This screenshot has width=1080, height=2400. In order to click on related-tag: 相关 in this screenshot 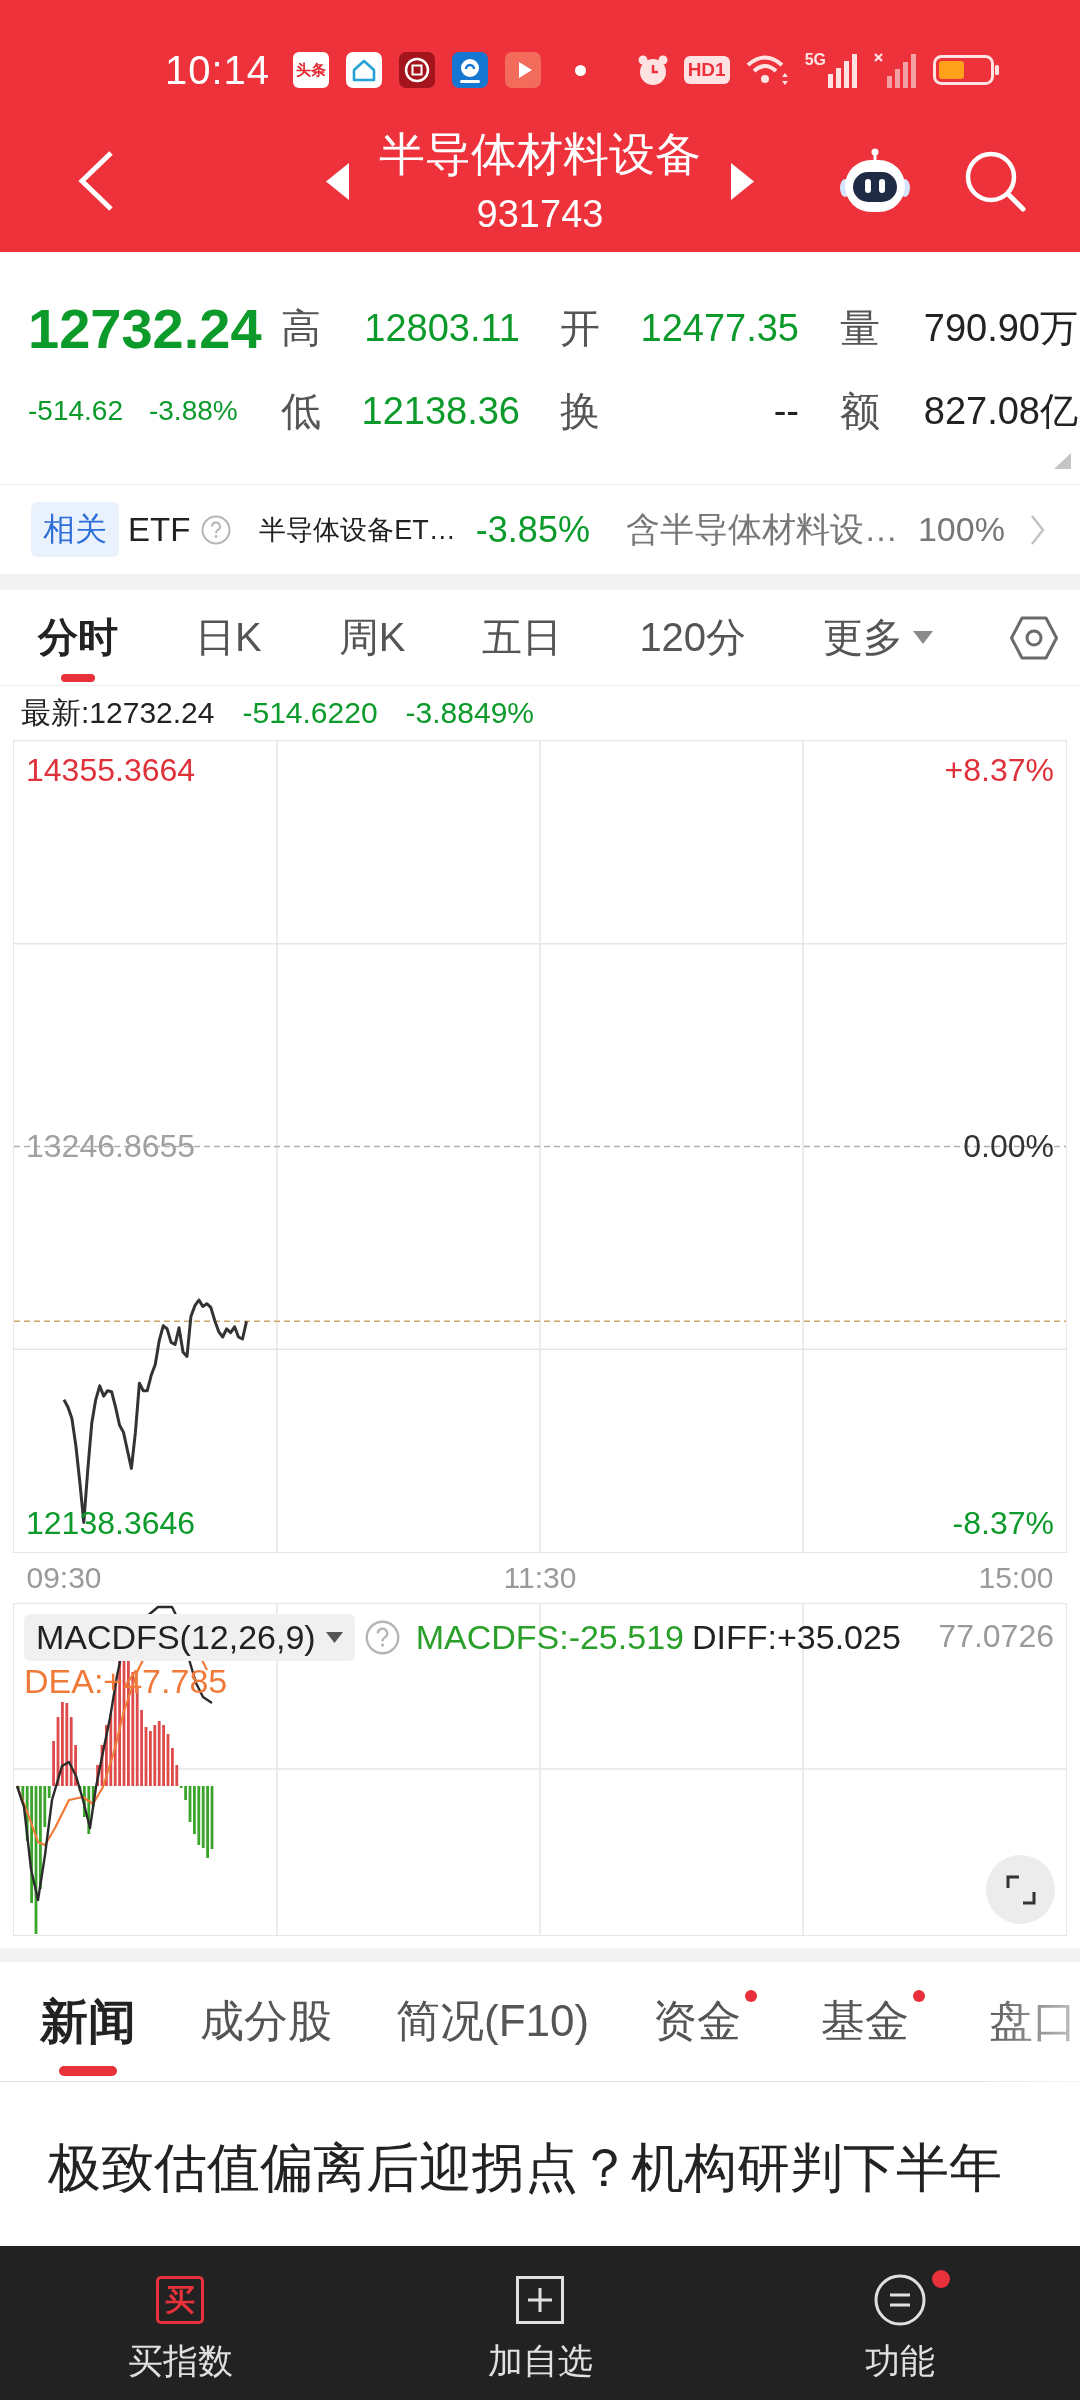, I will do `click(75, 529)`.